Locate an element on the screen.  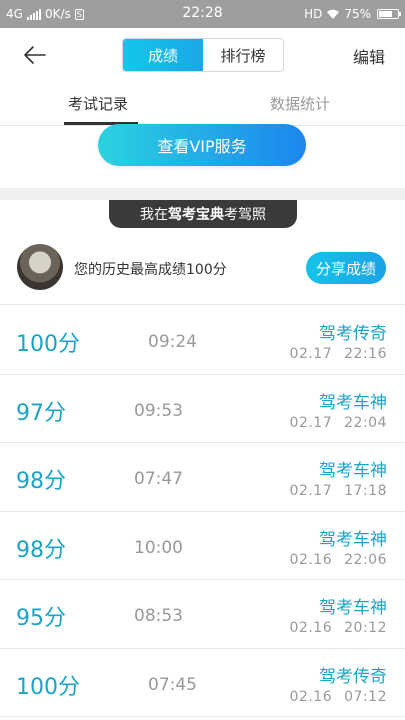
vip-service-button: 查看VIP服务 is located at coordinates (202, 145).